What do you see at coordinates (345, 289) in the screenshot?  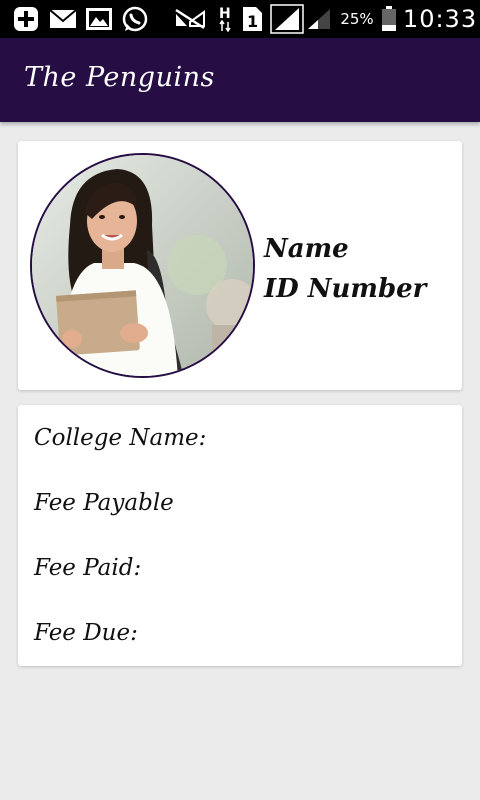 I see `id-number-label: ID Number` at bounding box center [345, 289].